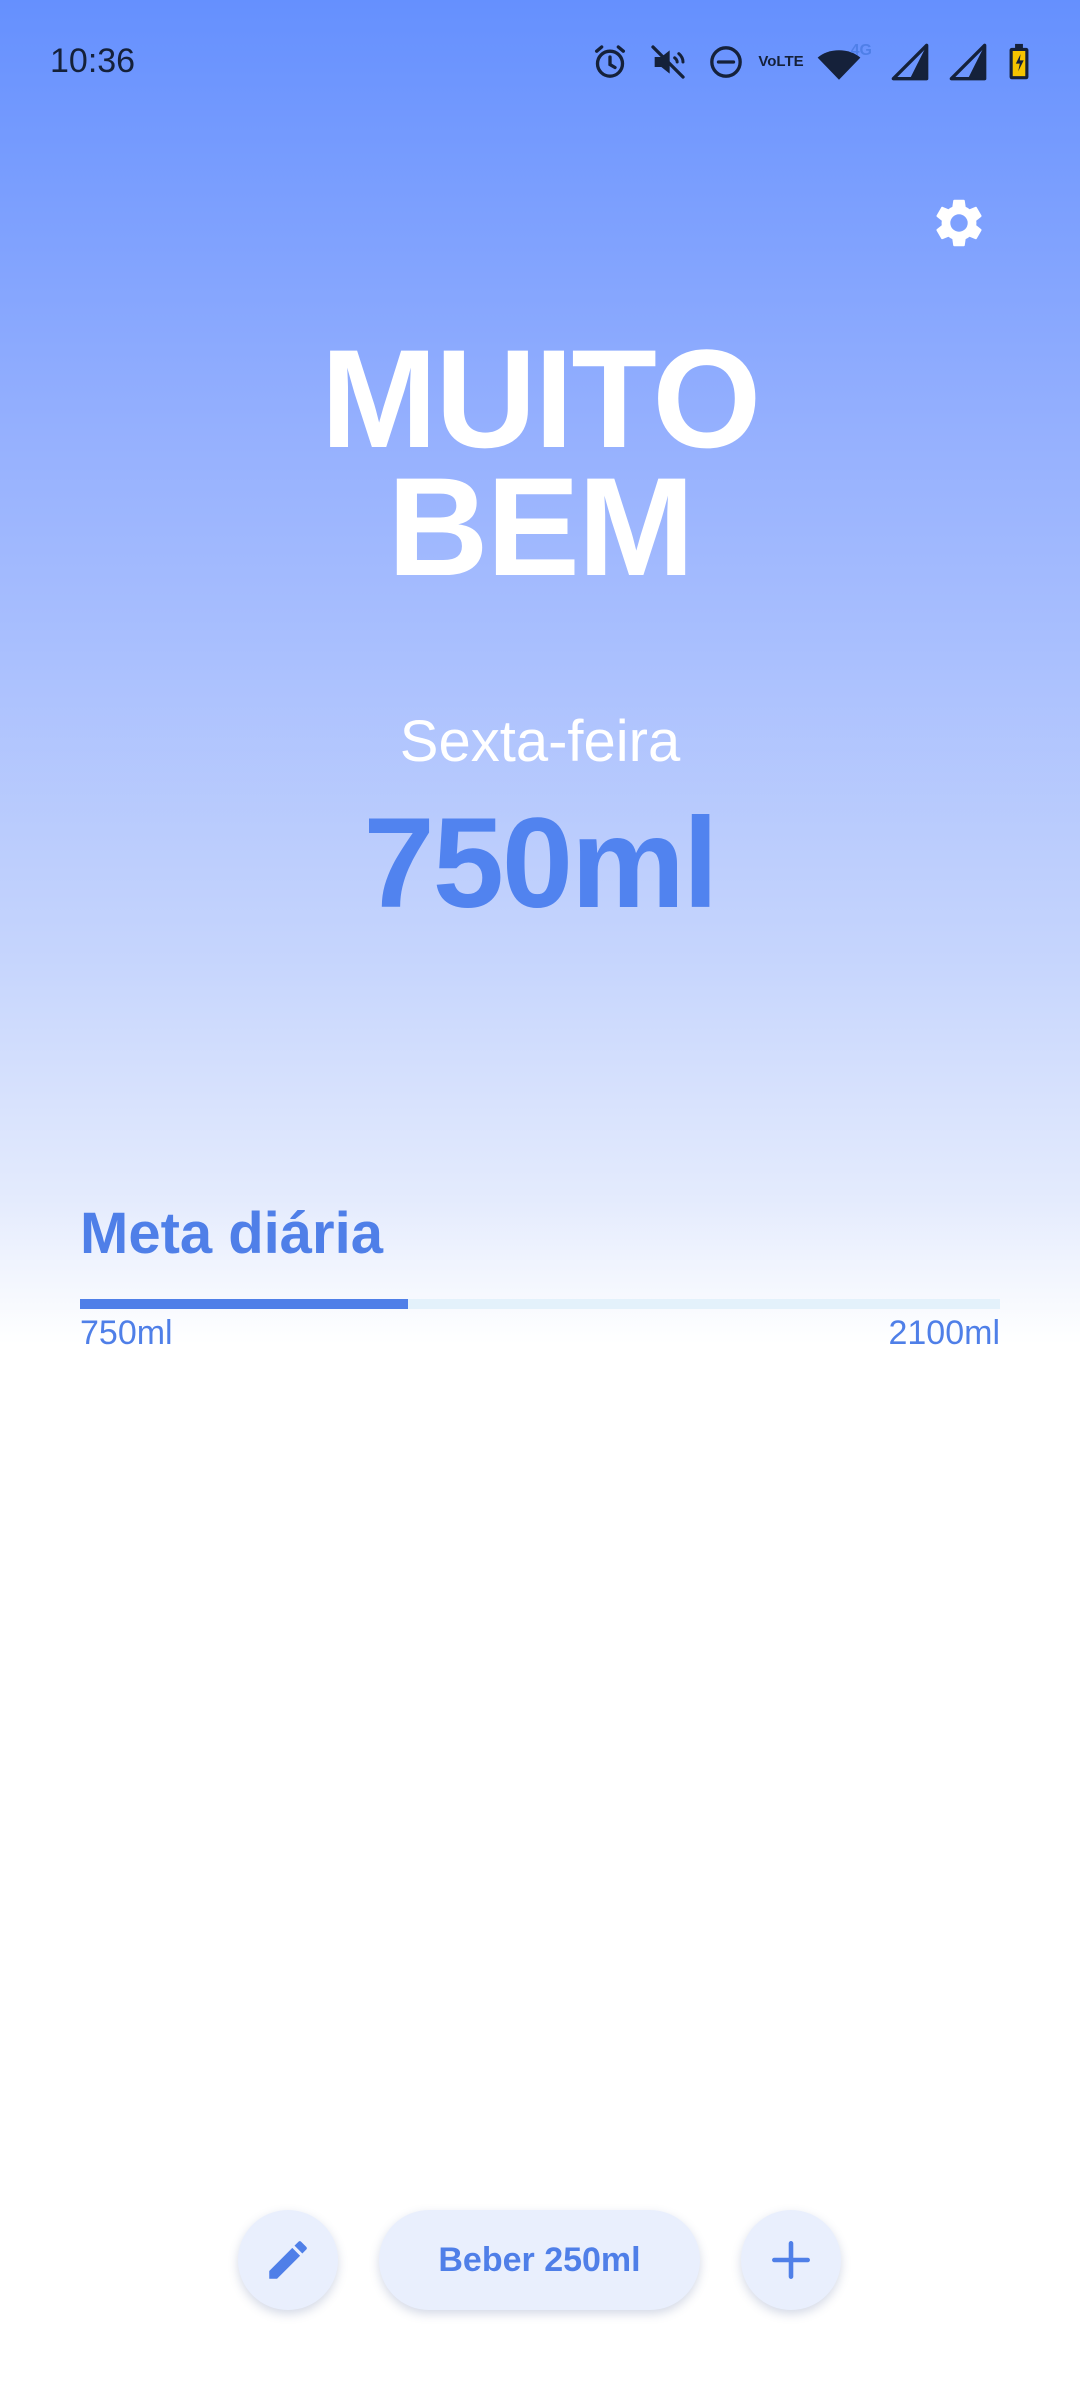 The height and width of the screenshot is (2400, 1080). I want to click on drink-button: Beber 250ml, so click(539, 2260).